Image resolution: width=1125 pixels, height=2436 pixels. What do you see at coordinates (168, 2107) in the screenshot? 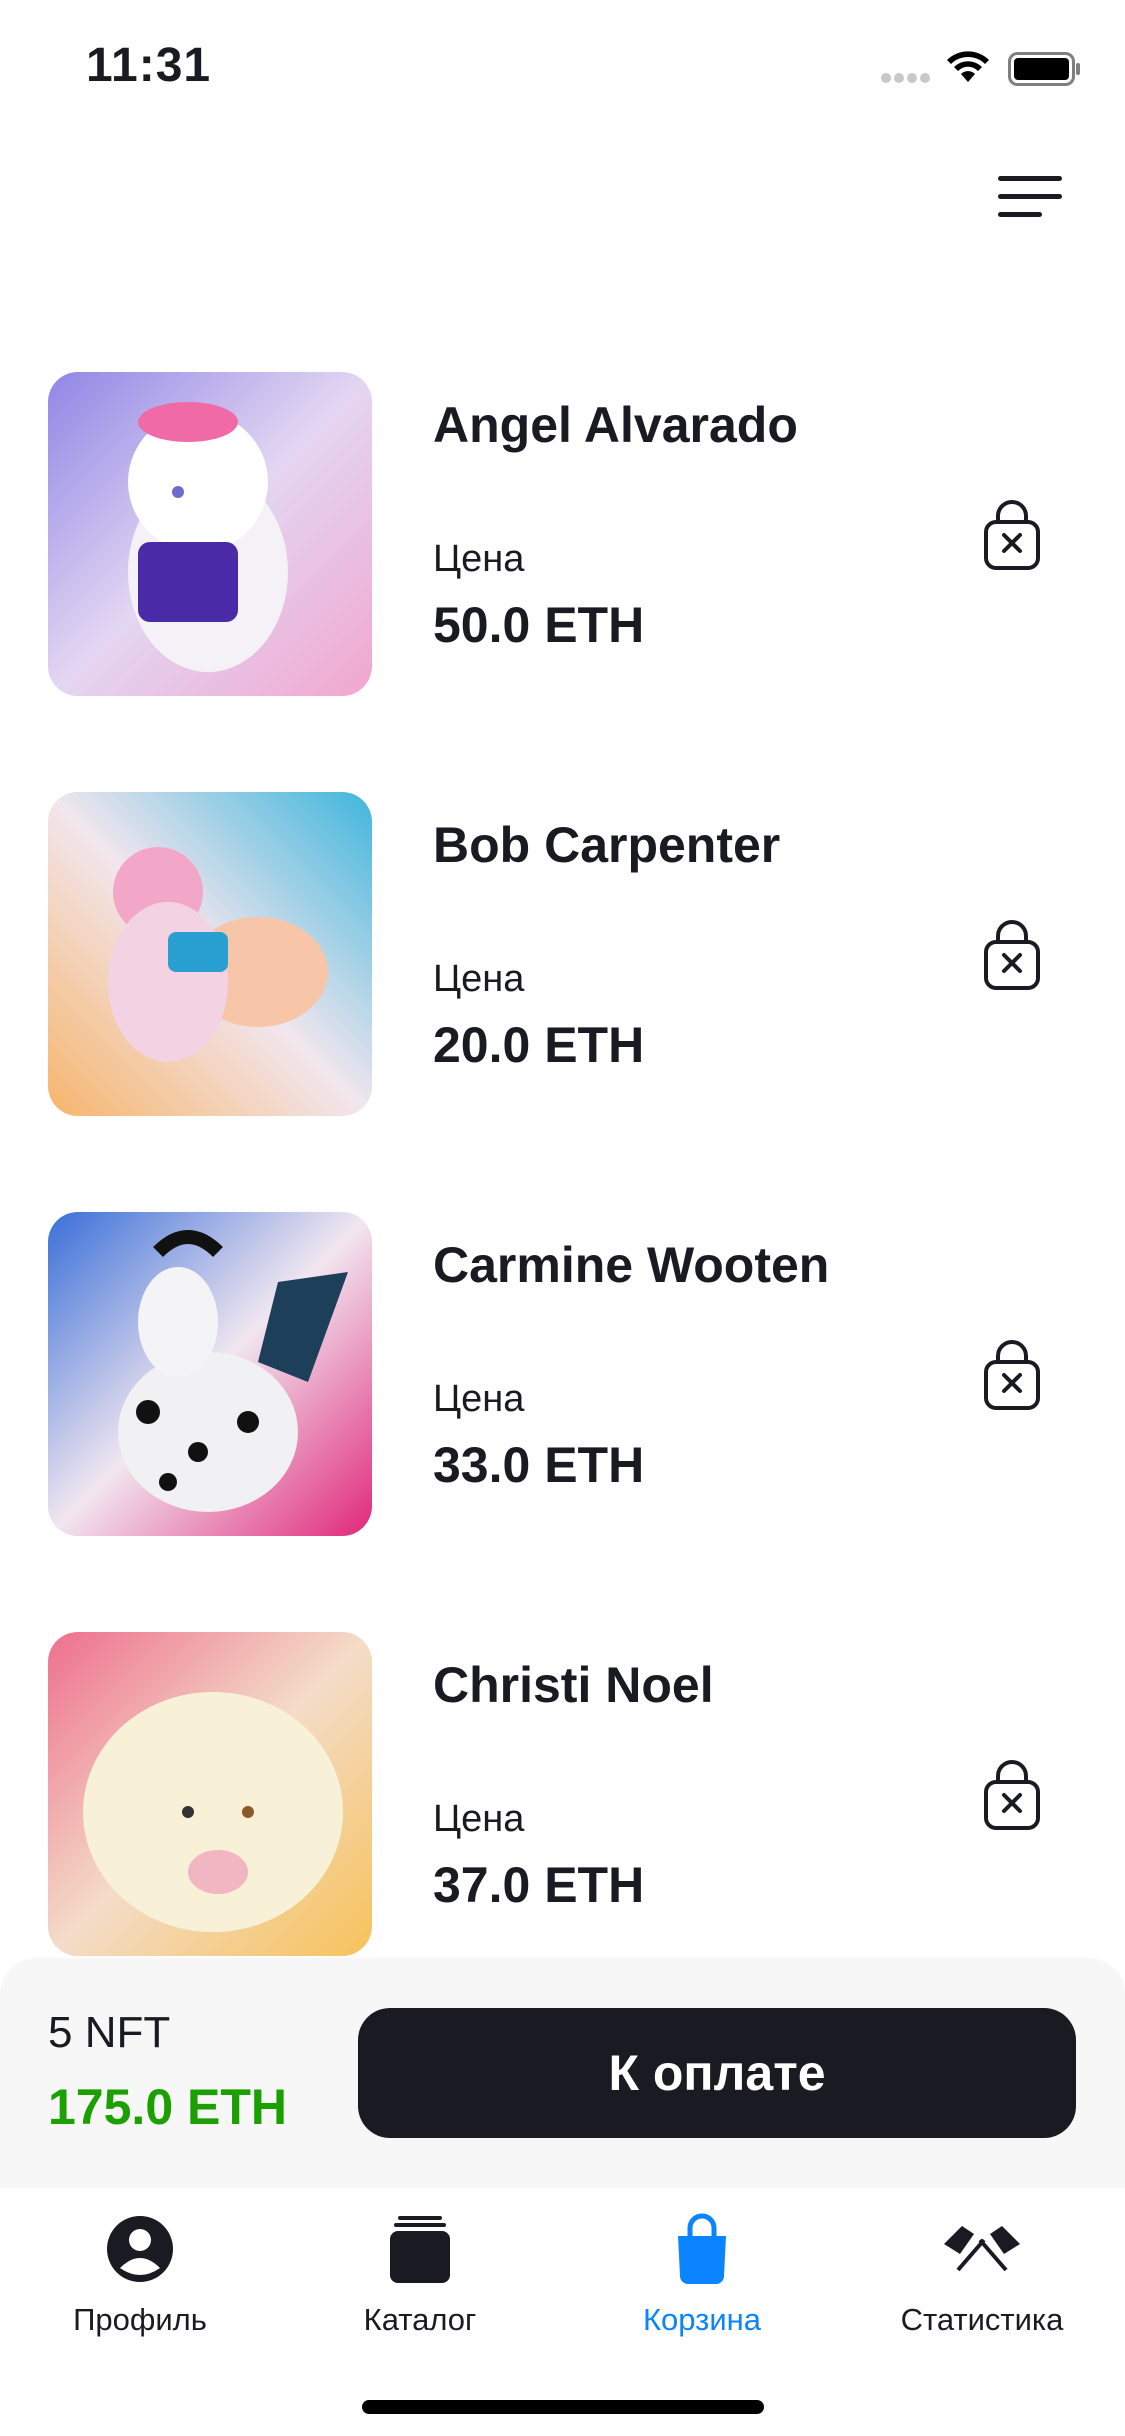
I see `total-price: 175.0 ETH` at bounding box center [168, 2107].